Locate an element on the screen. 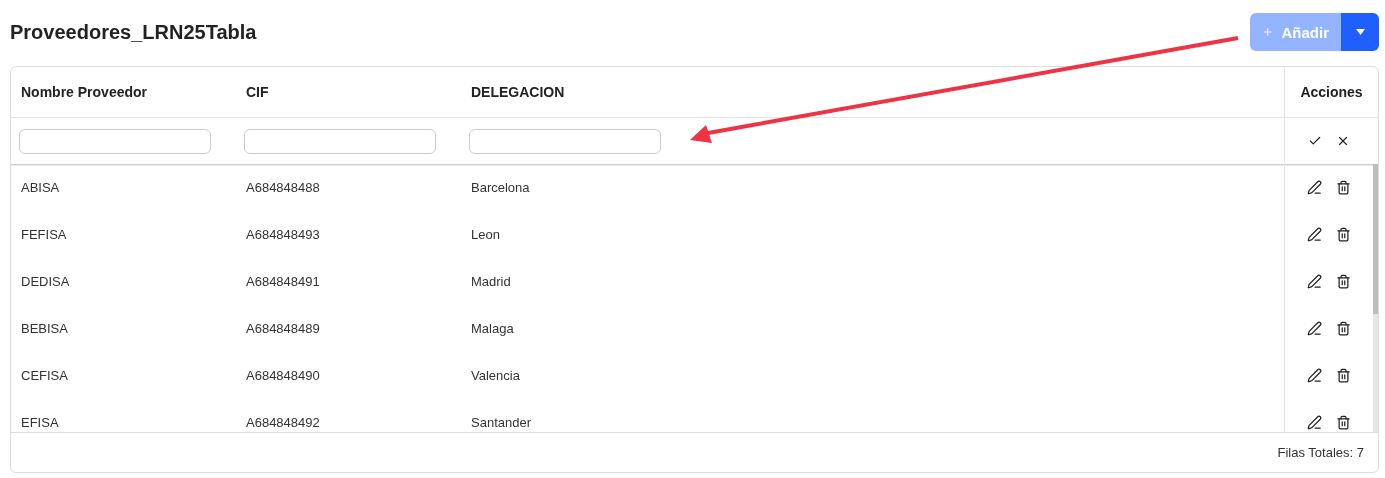  column-header: CIF is located at coordinates (257, 92).